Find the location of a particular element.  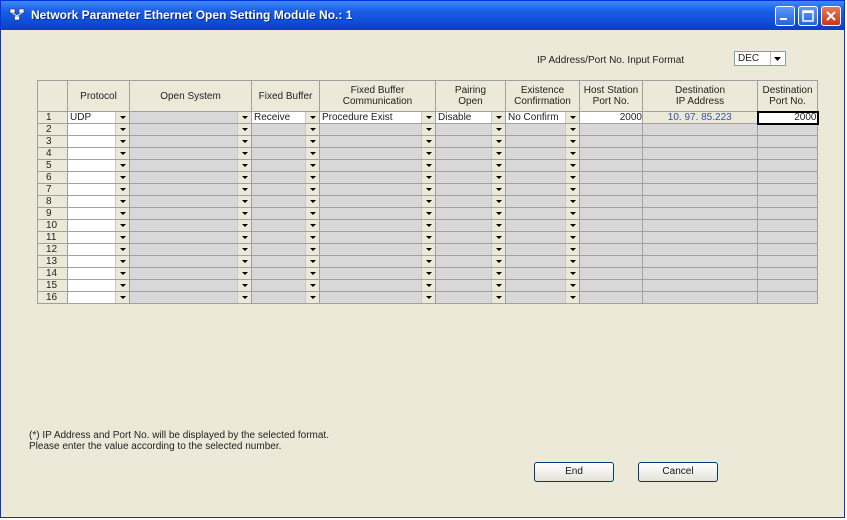

end-button: End is located at coordinates (574, 472).